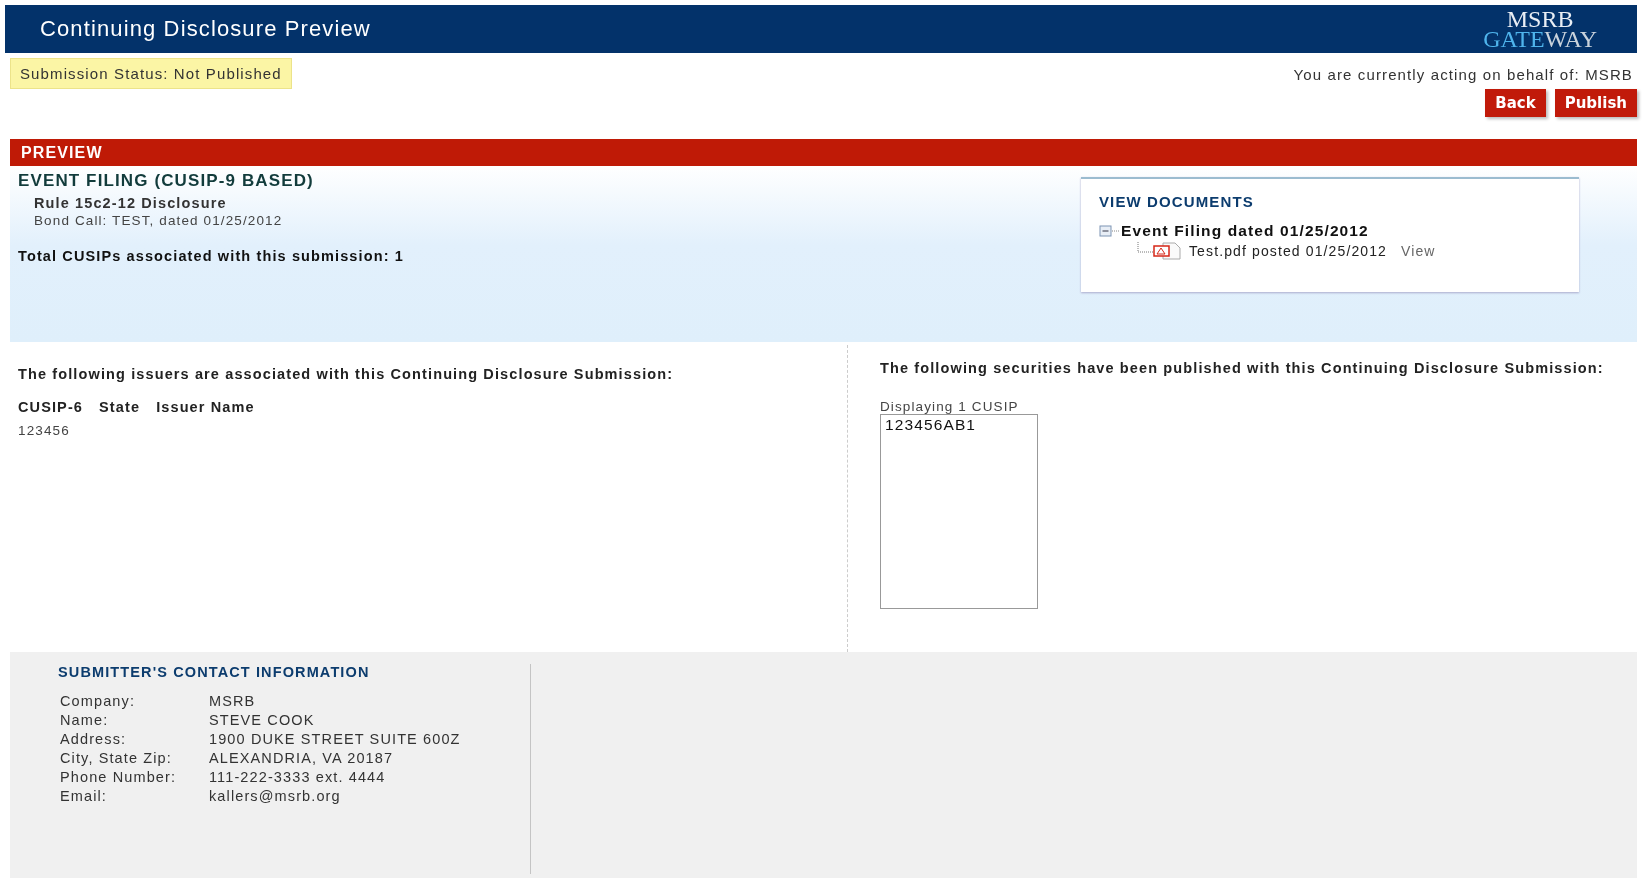  Describe the element at coordinates (1242, 368) in the screenshot. I see `securities-heading: The following securities have been published with this Continuing Disclosure Submission:` at that location.